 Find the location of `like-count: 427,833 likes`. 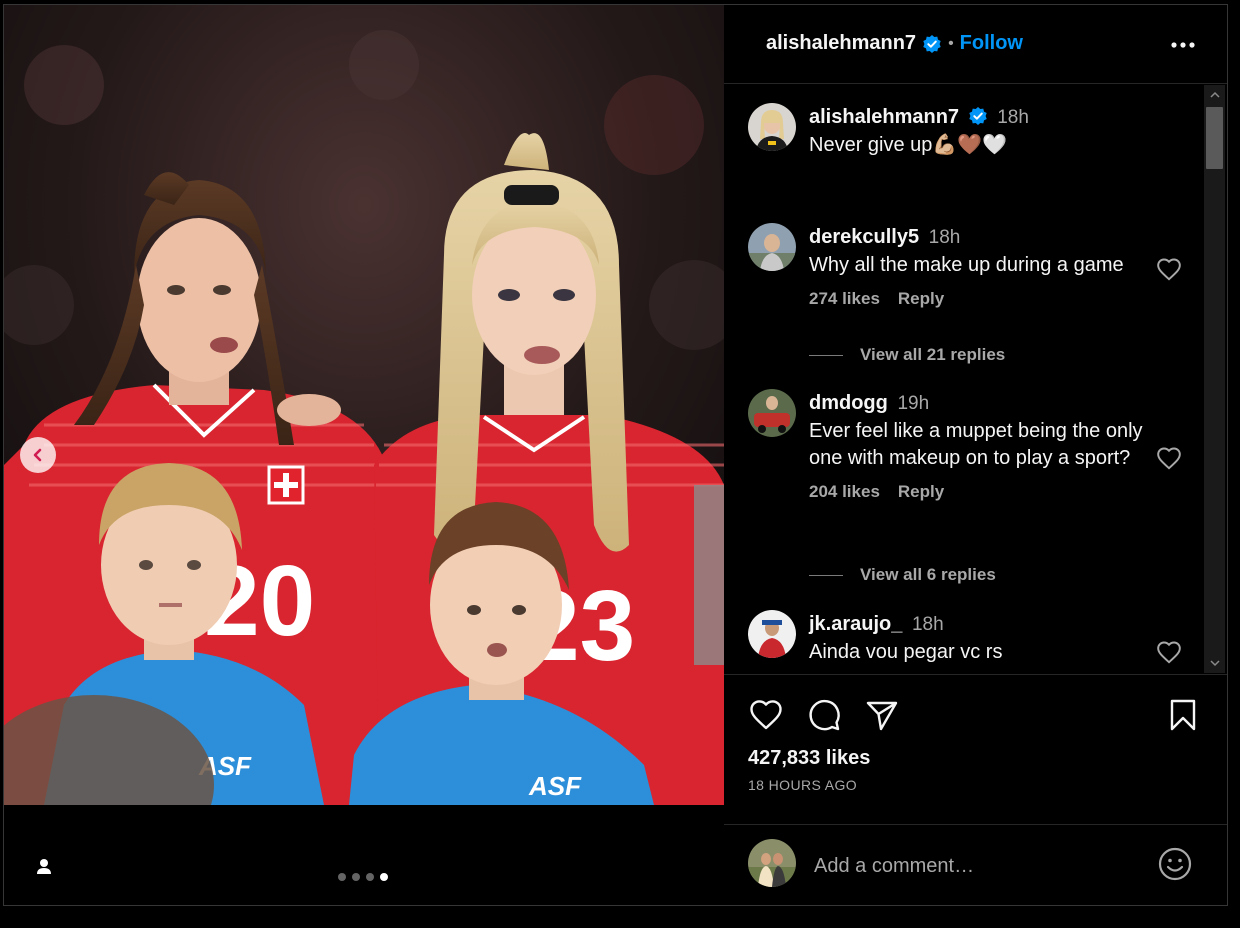

like-count: 427,833 likes is located at coordinates (809, 758).